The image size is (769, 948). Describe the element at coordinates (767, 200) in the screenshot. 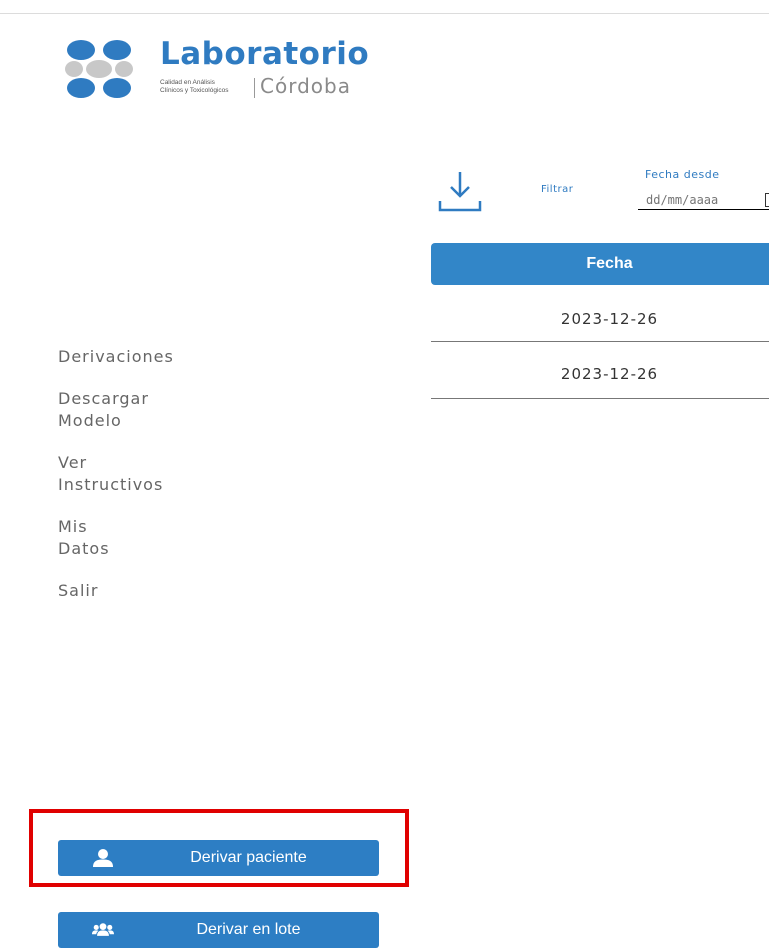

I see `calendar-icon` at that location.